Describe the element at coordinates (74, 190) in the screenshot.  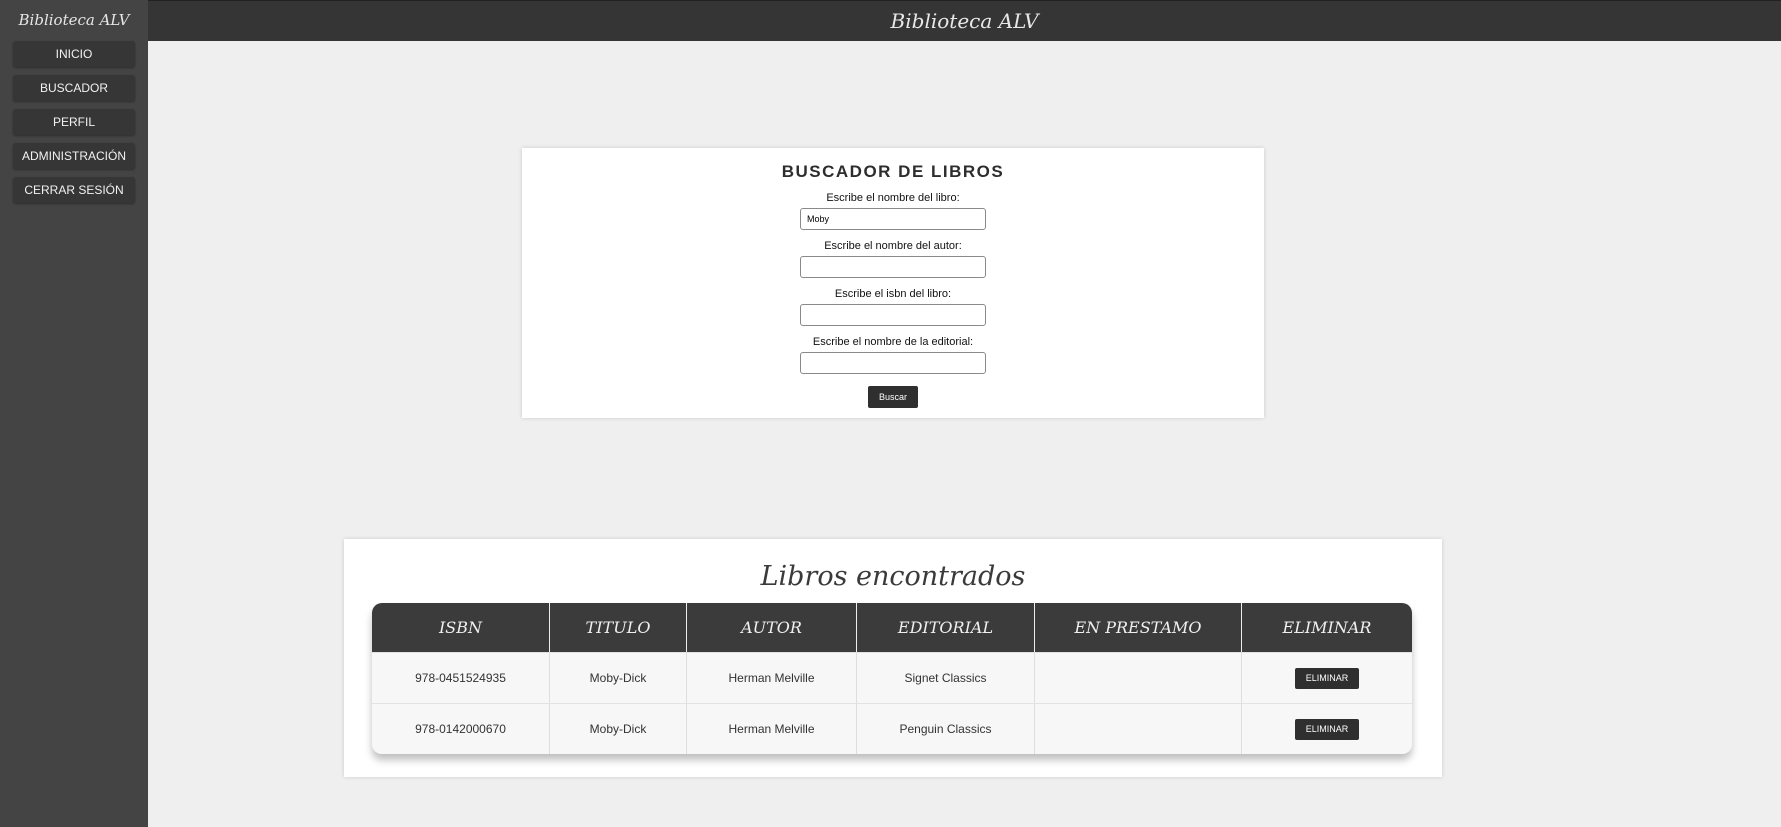
I see `sidebar-item-cerrar-sesion: CERRAR SESIÓN` at that location.